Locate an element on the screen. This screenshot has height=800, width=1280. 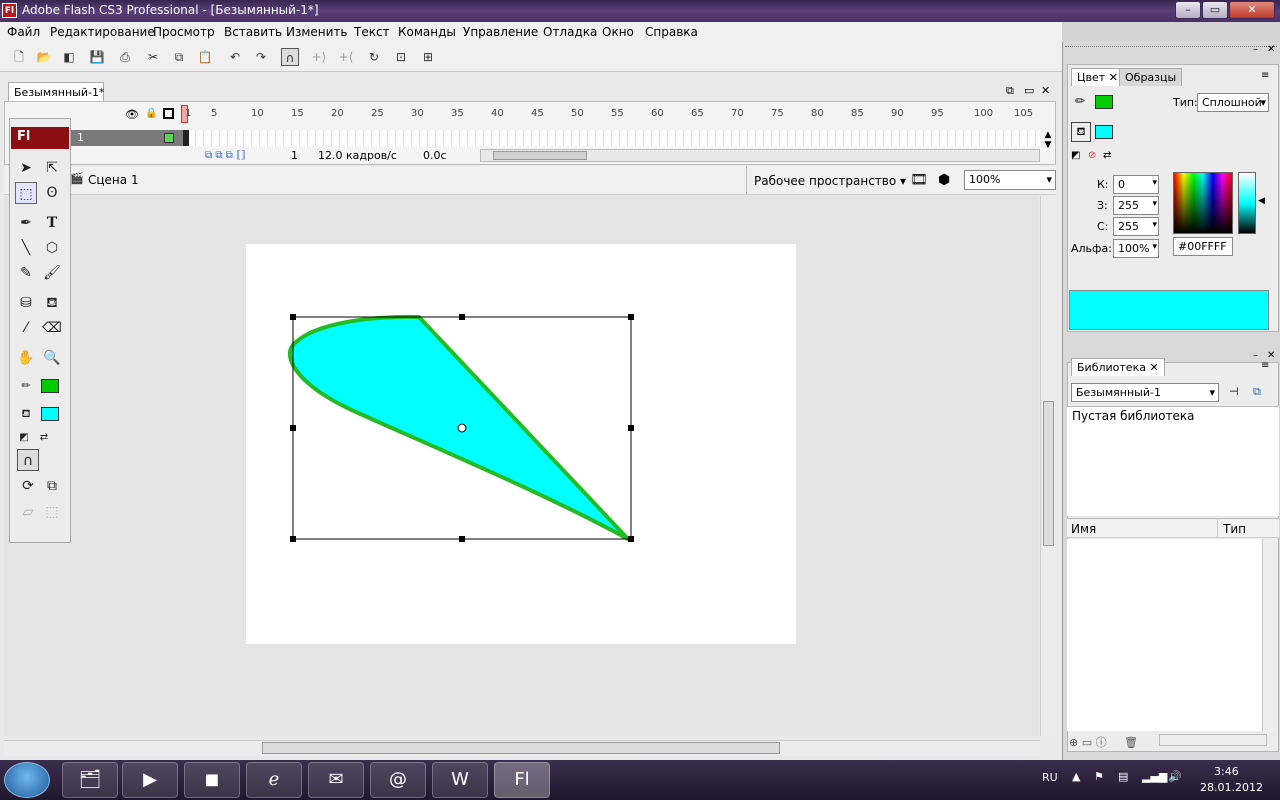
language-indicator: RU is located at coordinates (1050, 777).